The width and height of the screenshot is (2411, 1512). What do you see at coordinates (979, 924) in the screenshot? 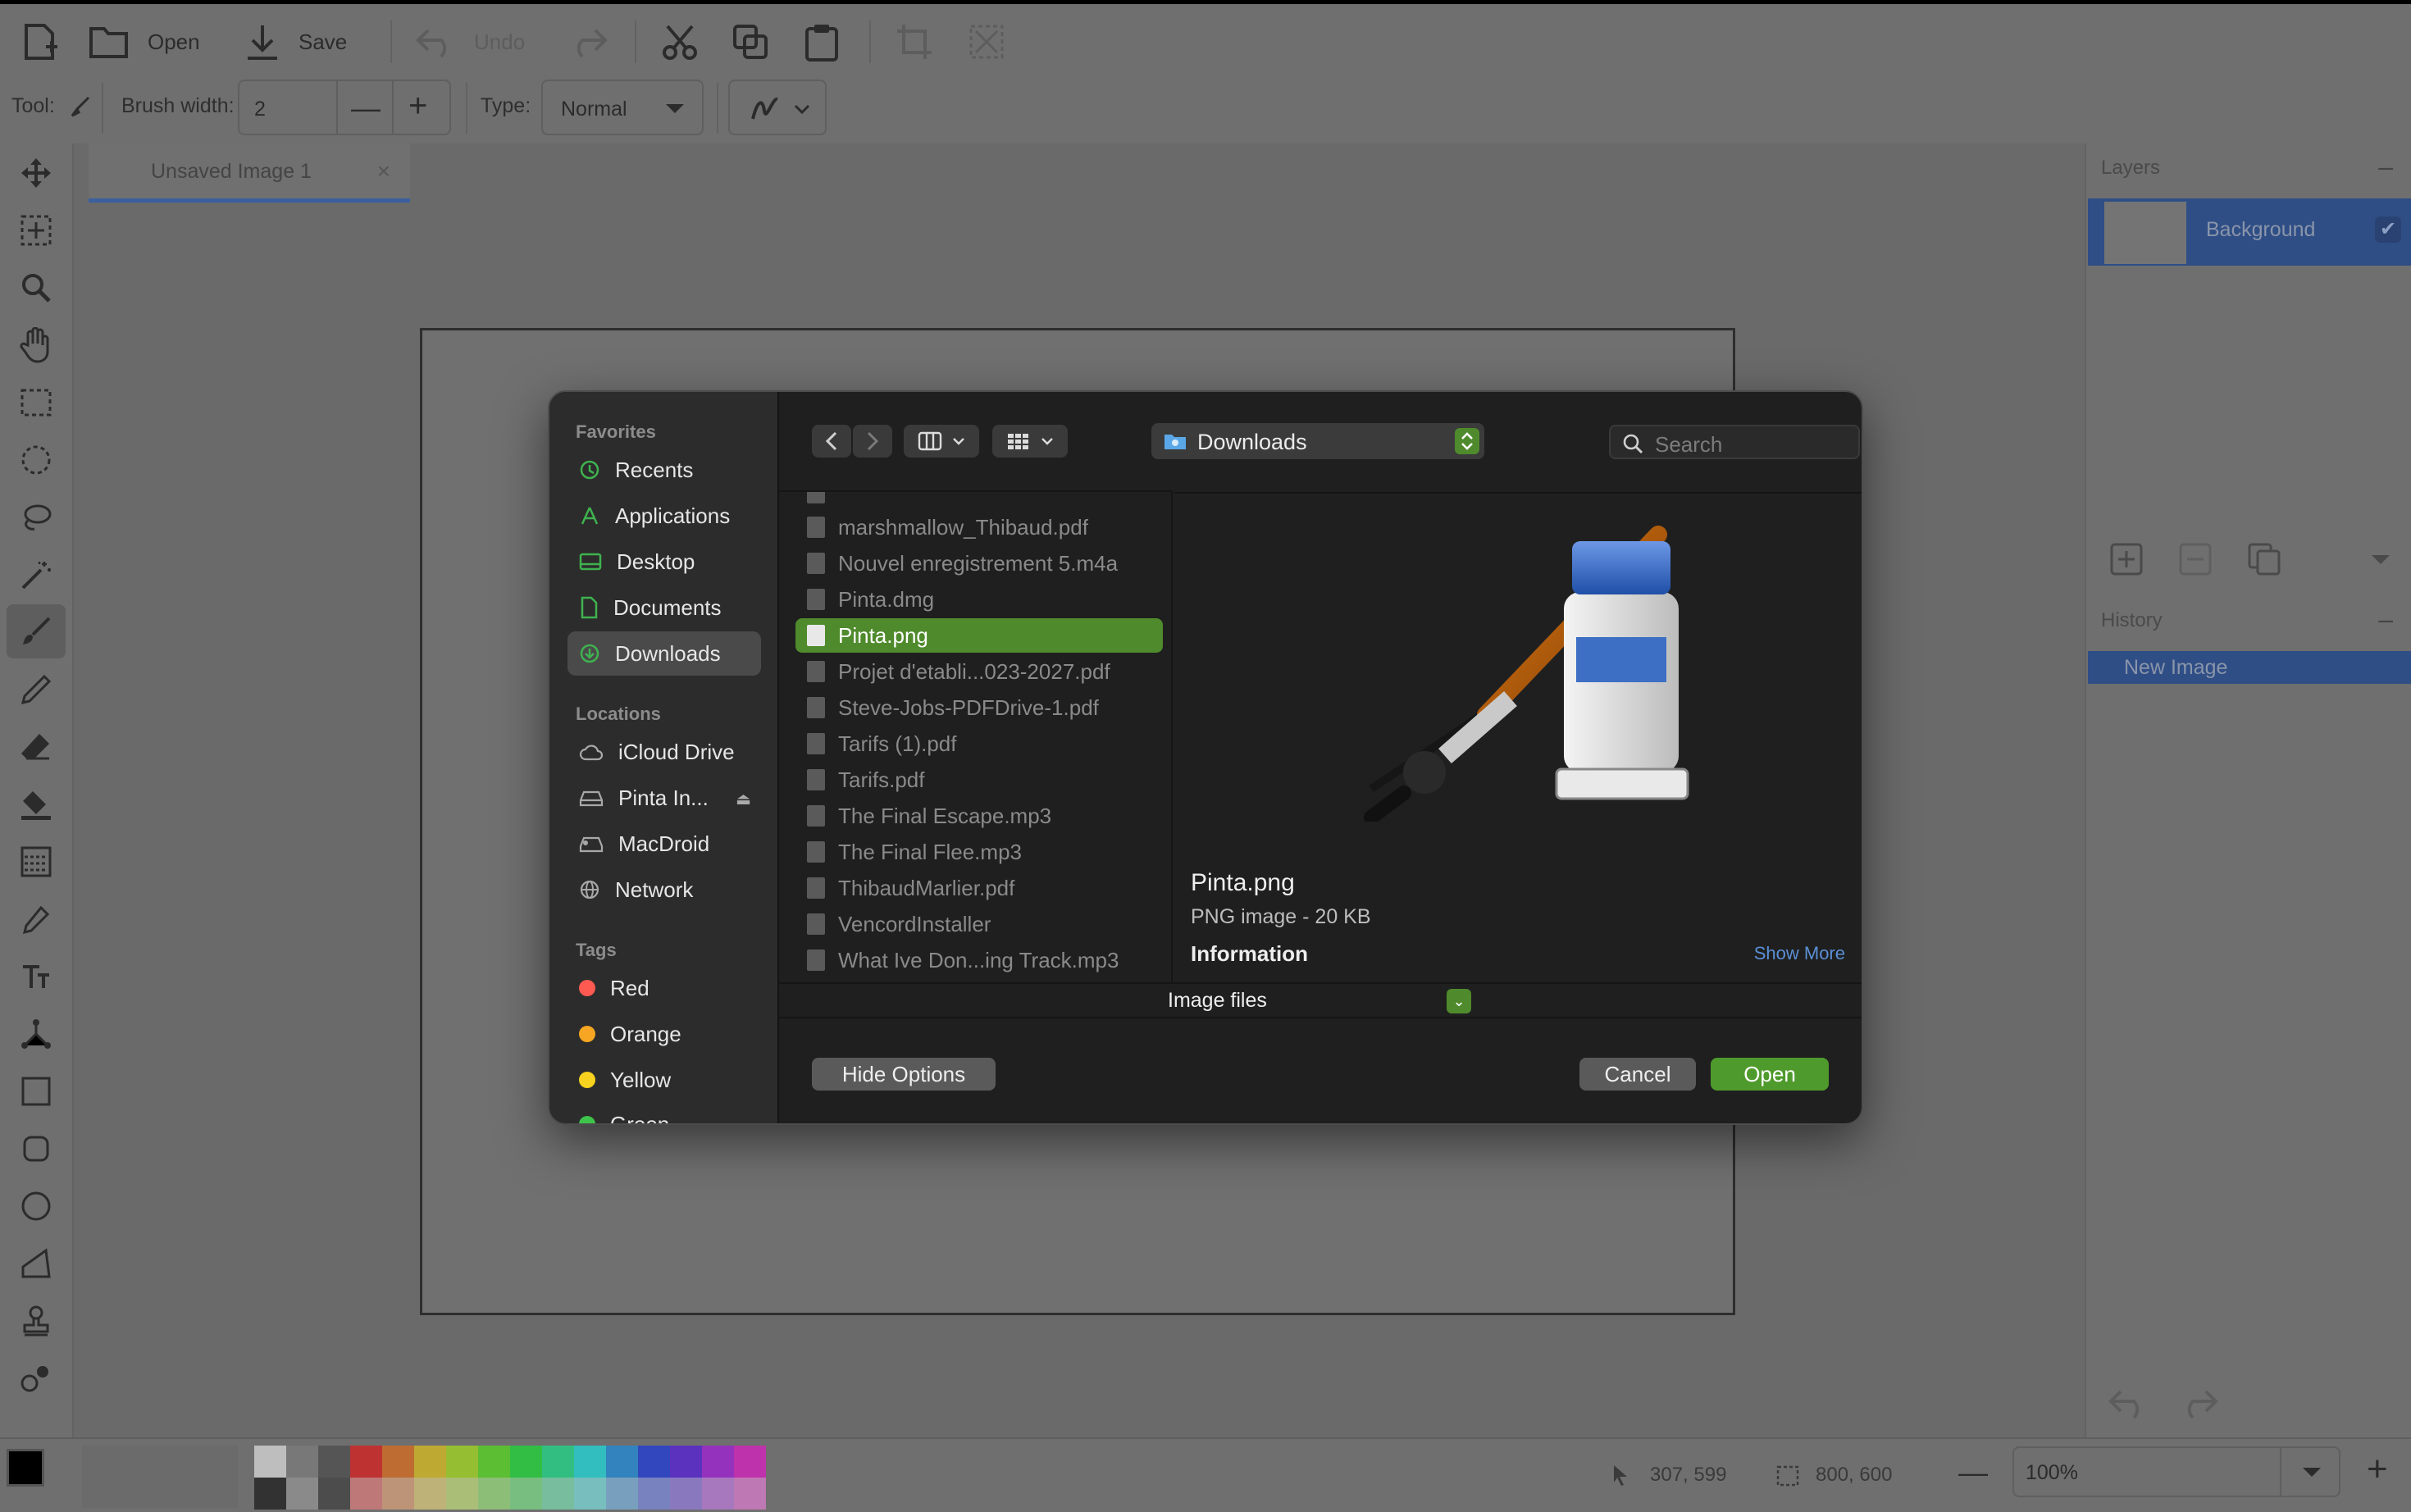
I see `file-row: VencordInstaller` at bounding box center [979, 924].